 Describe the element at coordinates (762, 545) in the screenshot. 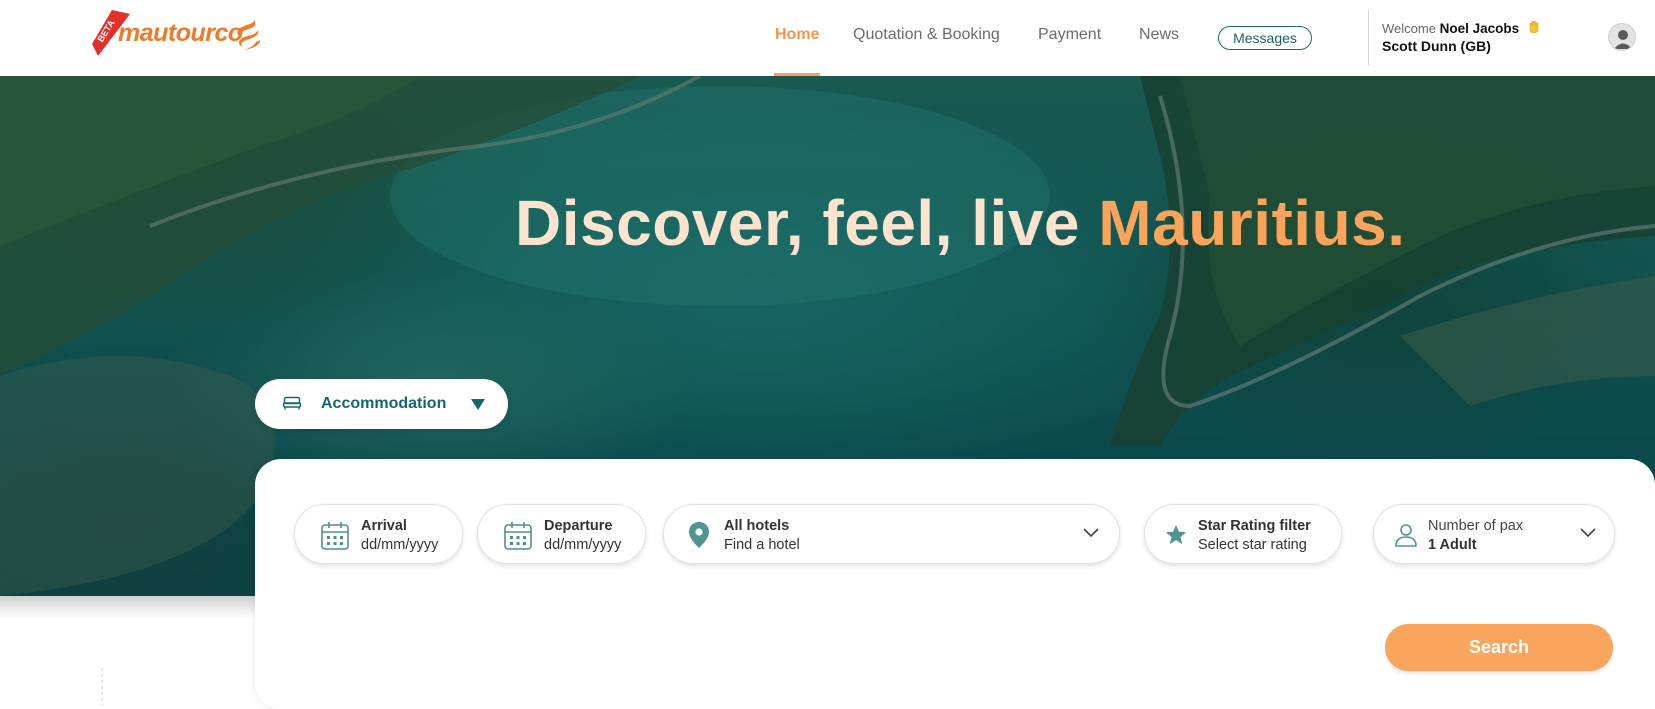

I see `hotel-placeholder: Find a hotel` at that location.